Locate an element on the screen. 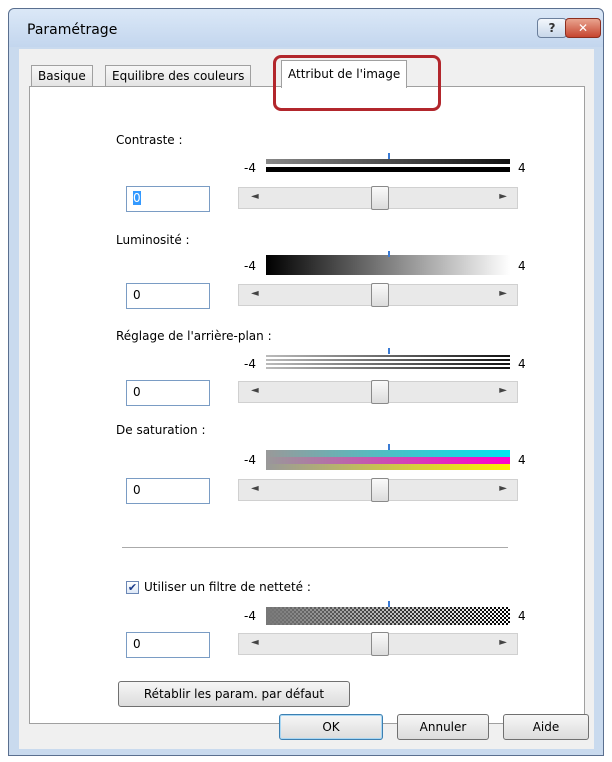 The height and width of the screenshot is (762, 612). saturation-slider-thumb is located at coordinates (380, 490).